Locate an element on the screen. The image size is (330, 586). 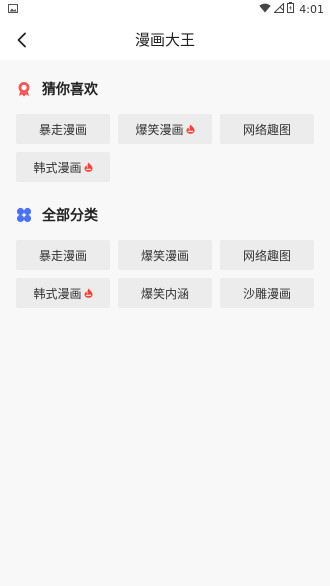
section-categories-header: 全部分类 is located at coordinates (57, 215).